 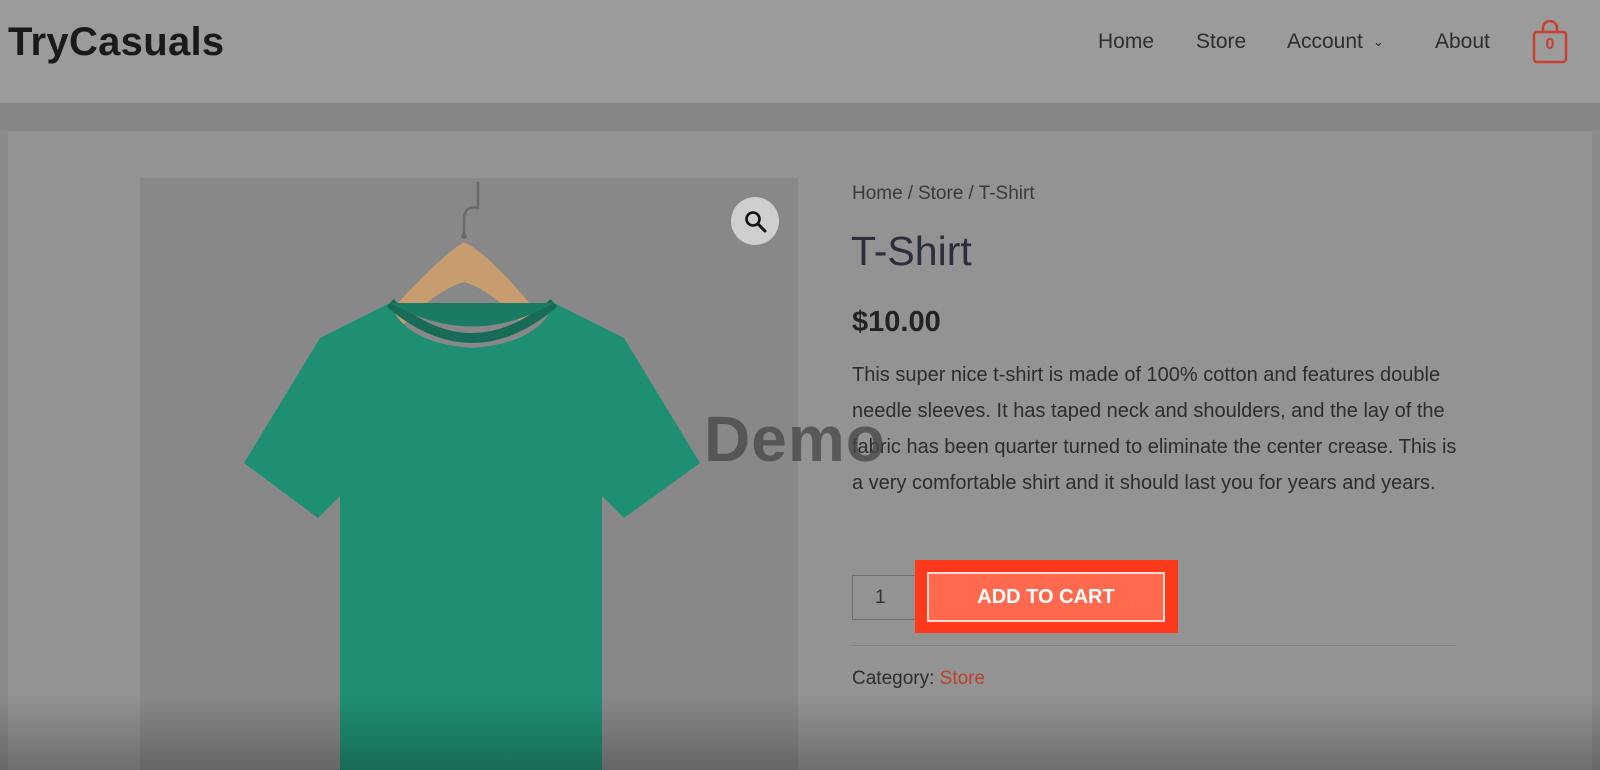 I want to click on divider, so click(x=1154, y=645).